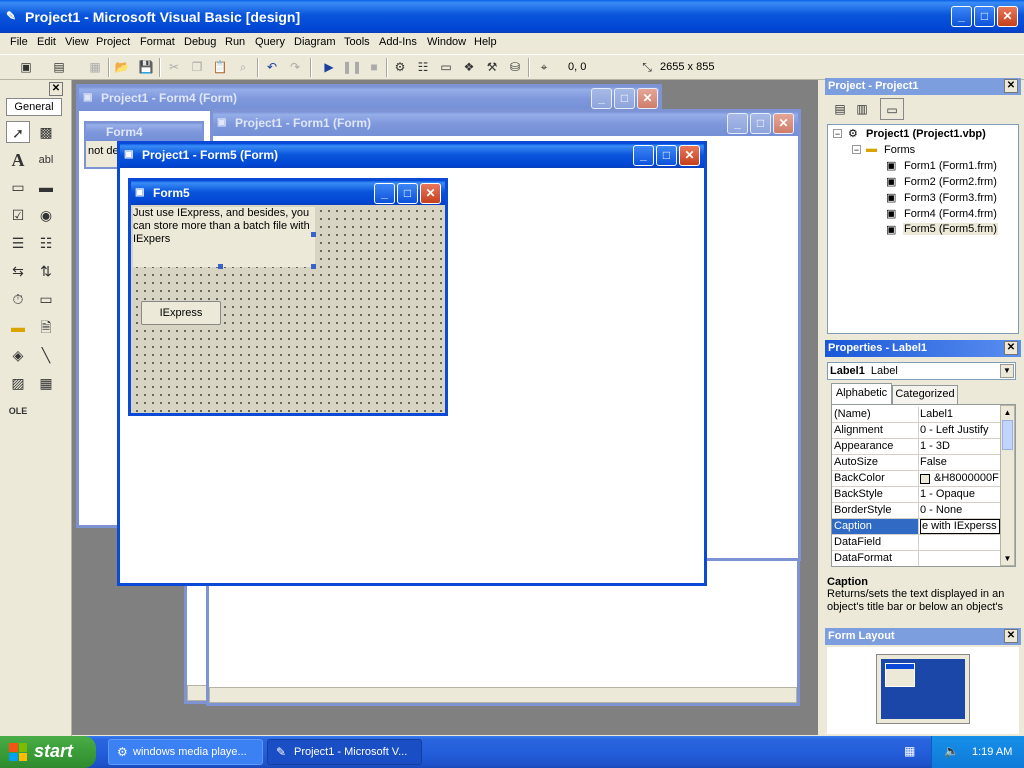 Image resolution: width=1024 pixels, height=768 pixels. Describe the element at coordinates (1007, 435) in the screenshot. I see `scroll-thumb` at that location.